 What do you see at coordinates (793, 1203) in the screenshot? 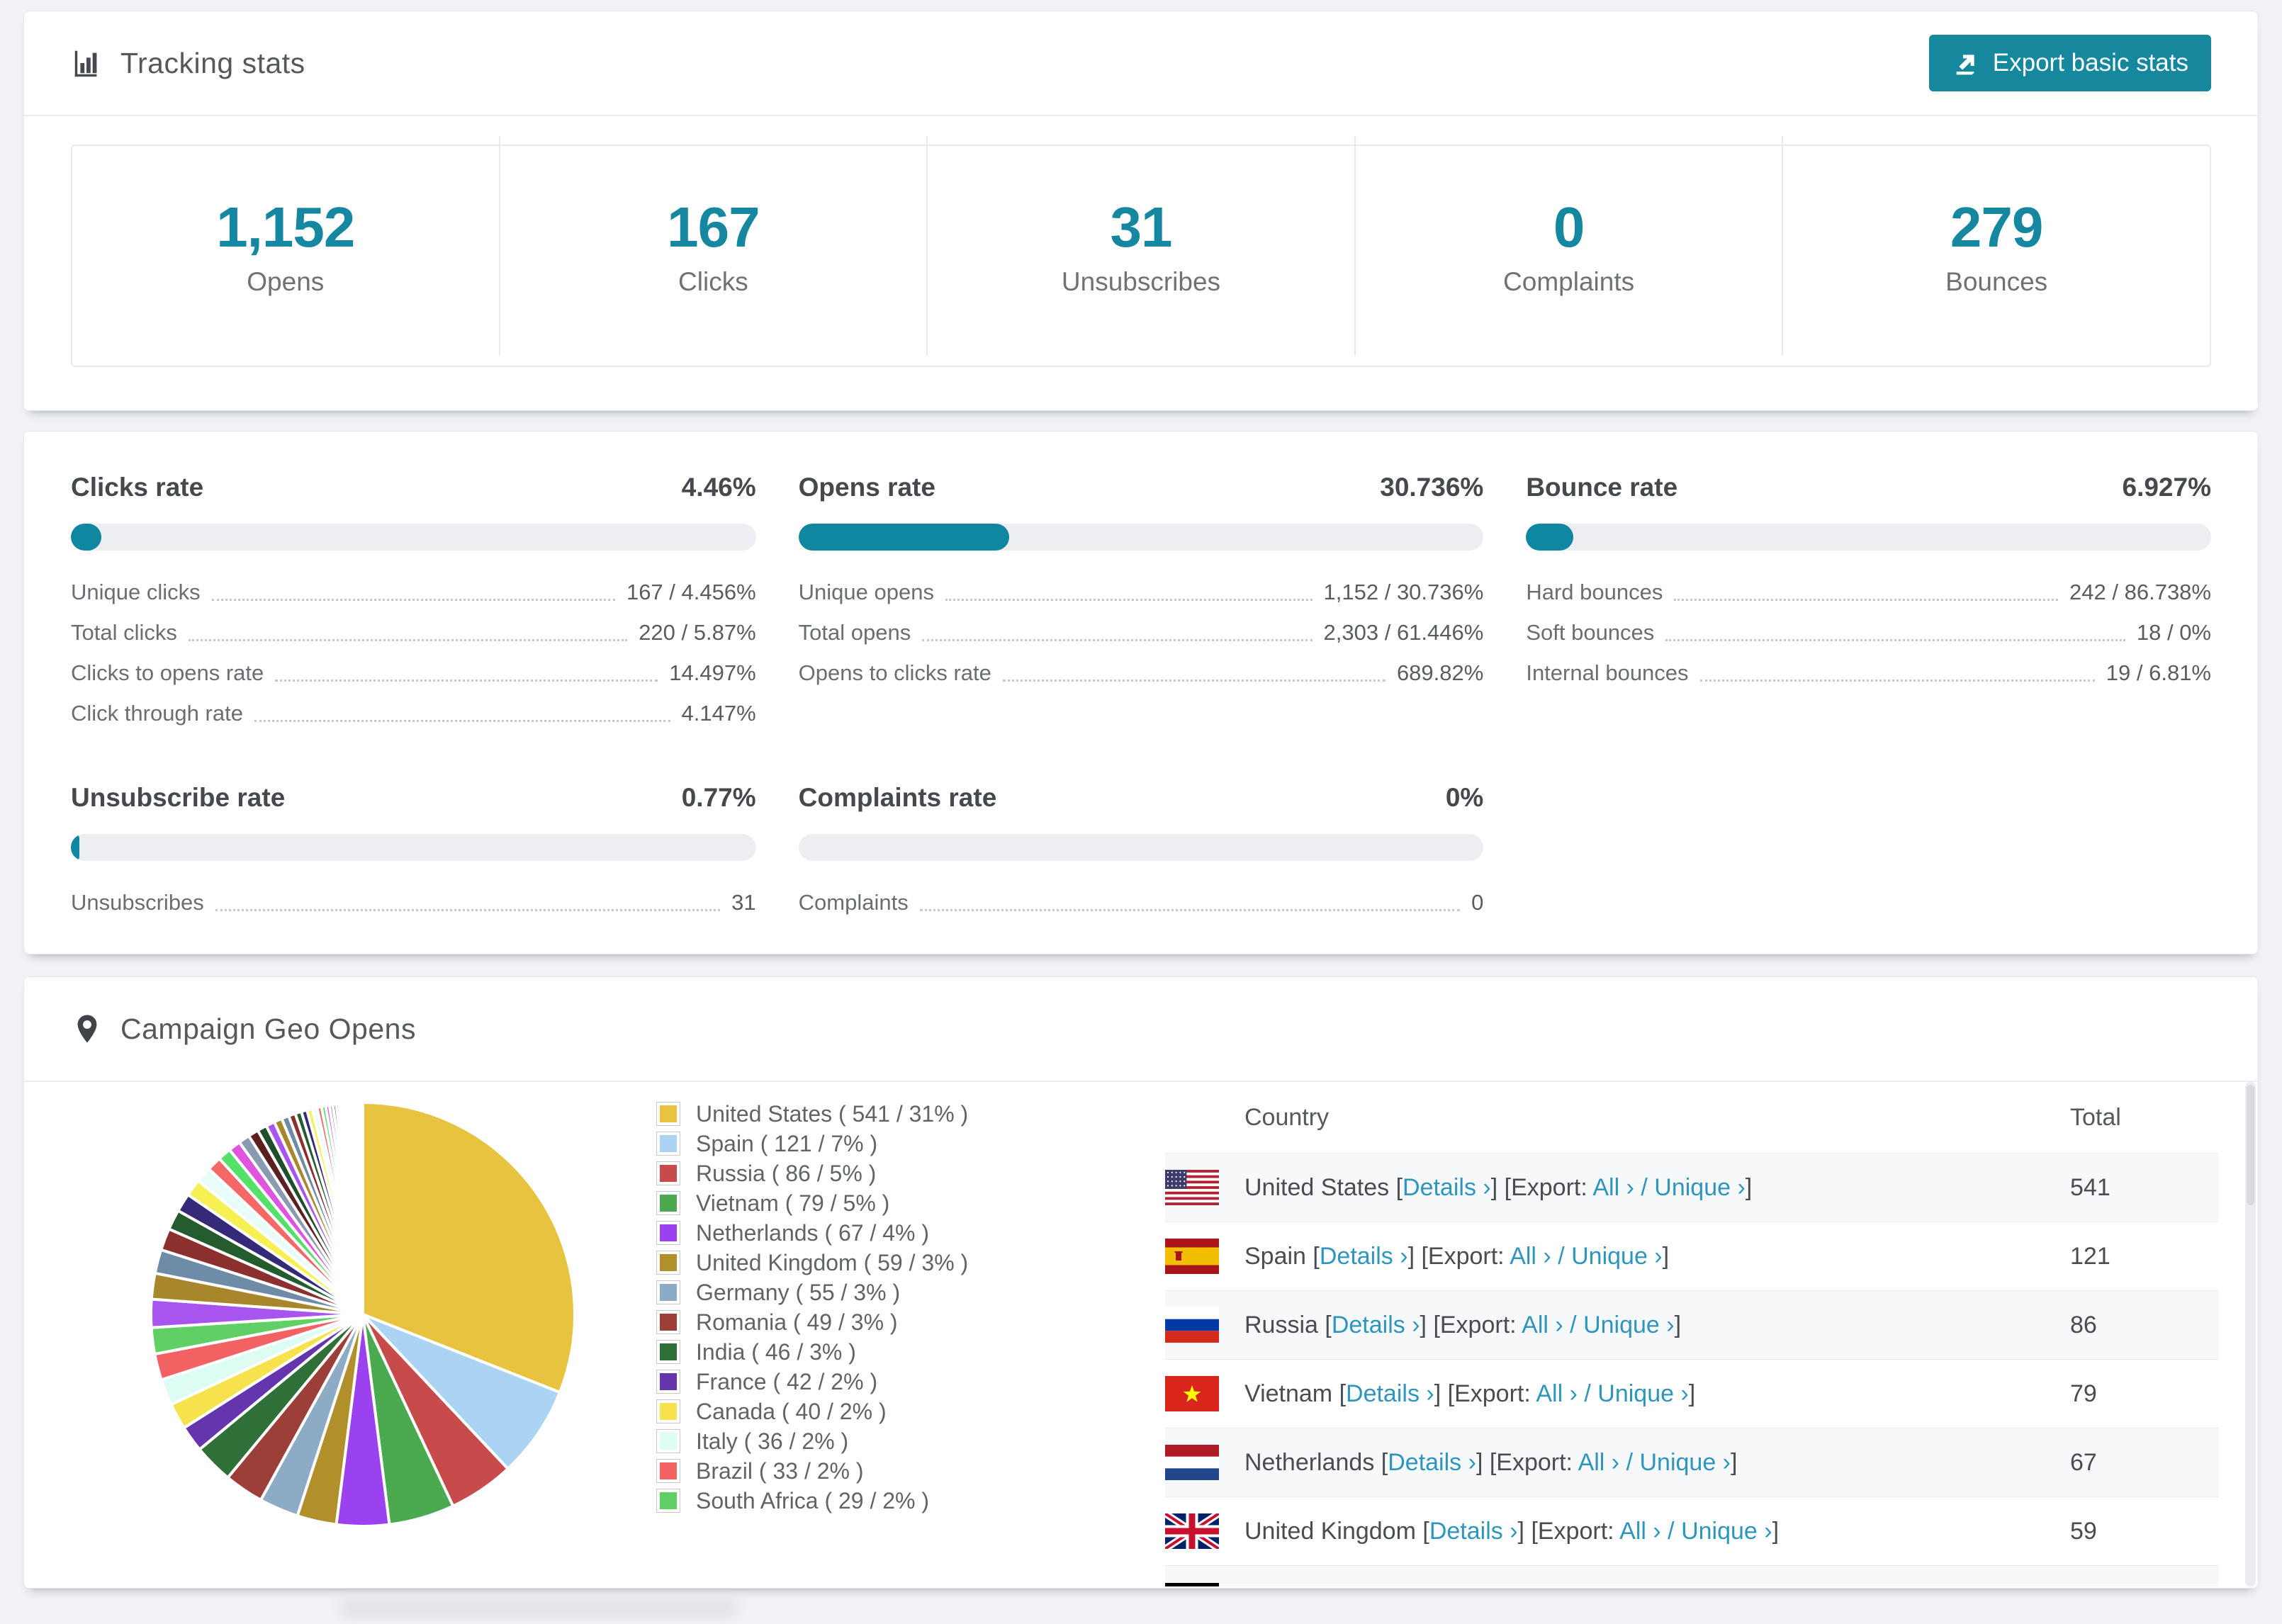
I see `legend-label: Vietnam ( 79 / 5% )` at bounding box center [793, 1203].